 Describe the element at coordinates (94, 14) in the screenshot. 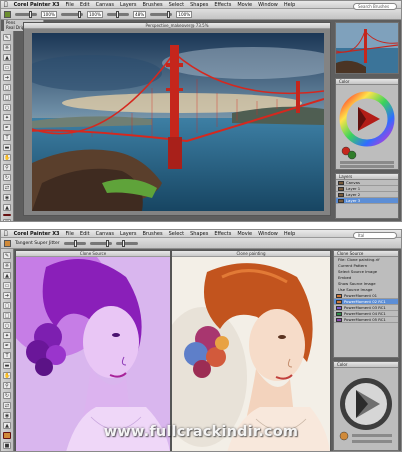

I see `opacity-value: 100%` at that location.